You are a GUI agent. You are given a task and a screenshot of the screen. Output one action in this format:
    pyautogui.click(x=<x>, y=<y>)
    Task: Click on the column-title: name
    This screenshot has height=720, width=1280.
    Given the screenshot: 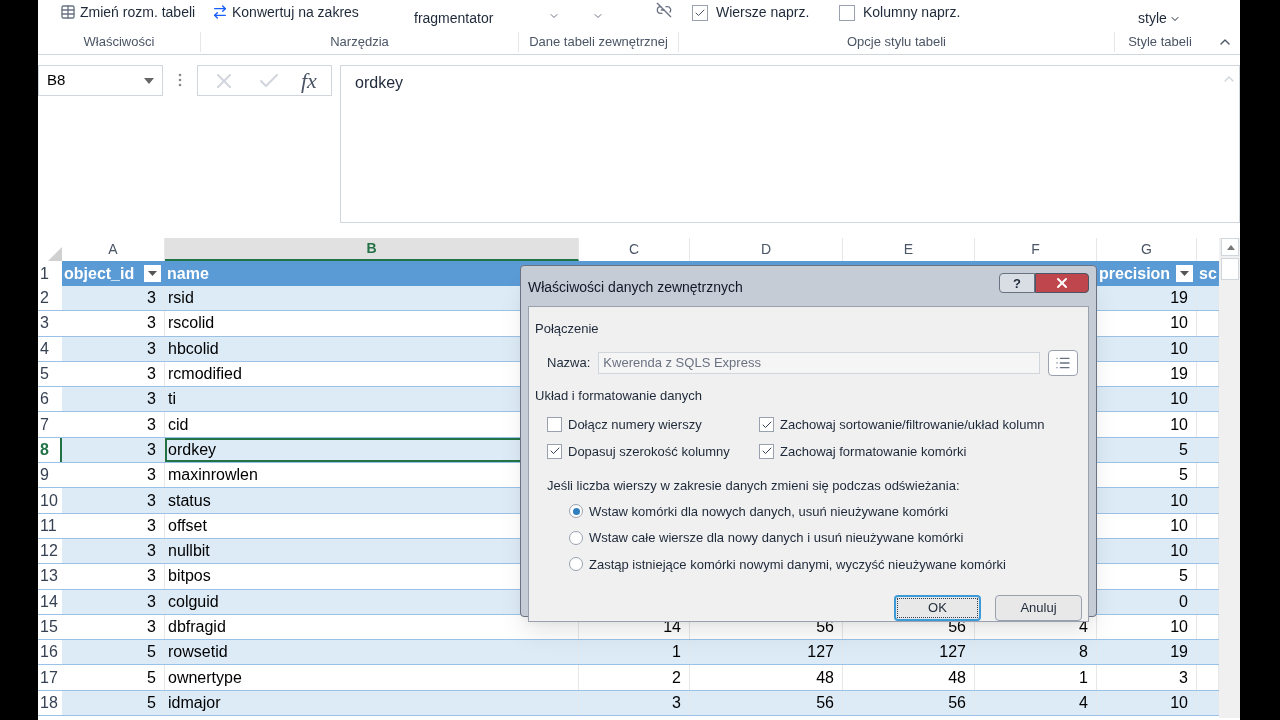 What is the action you would take?
    pyautogui.click(x=188, y=273)
    